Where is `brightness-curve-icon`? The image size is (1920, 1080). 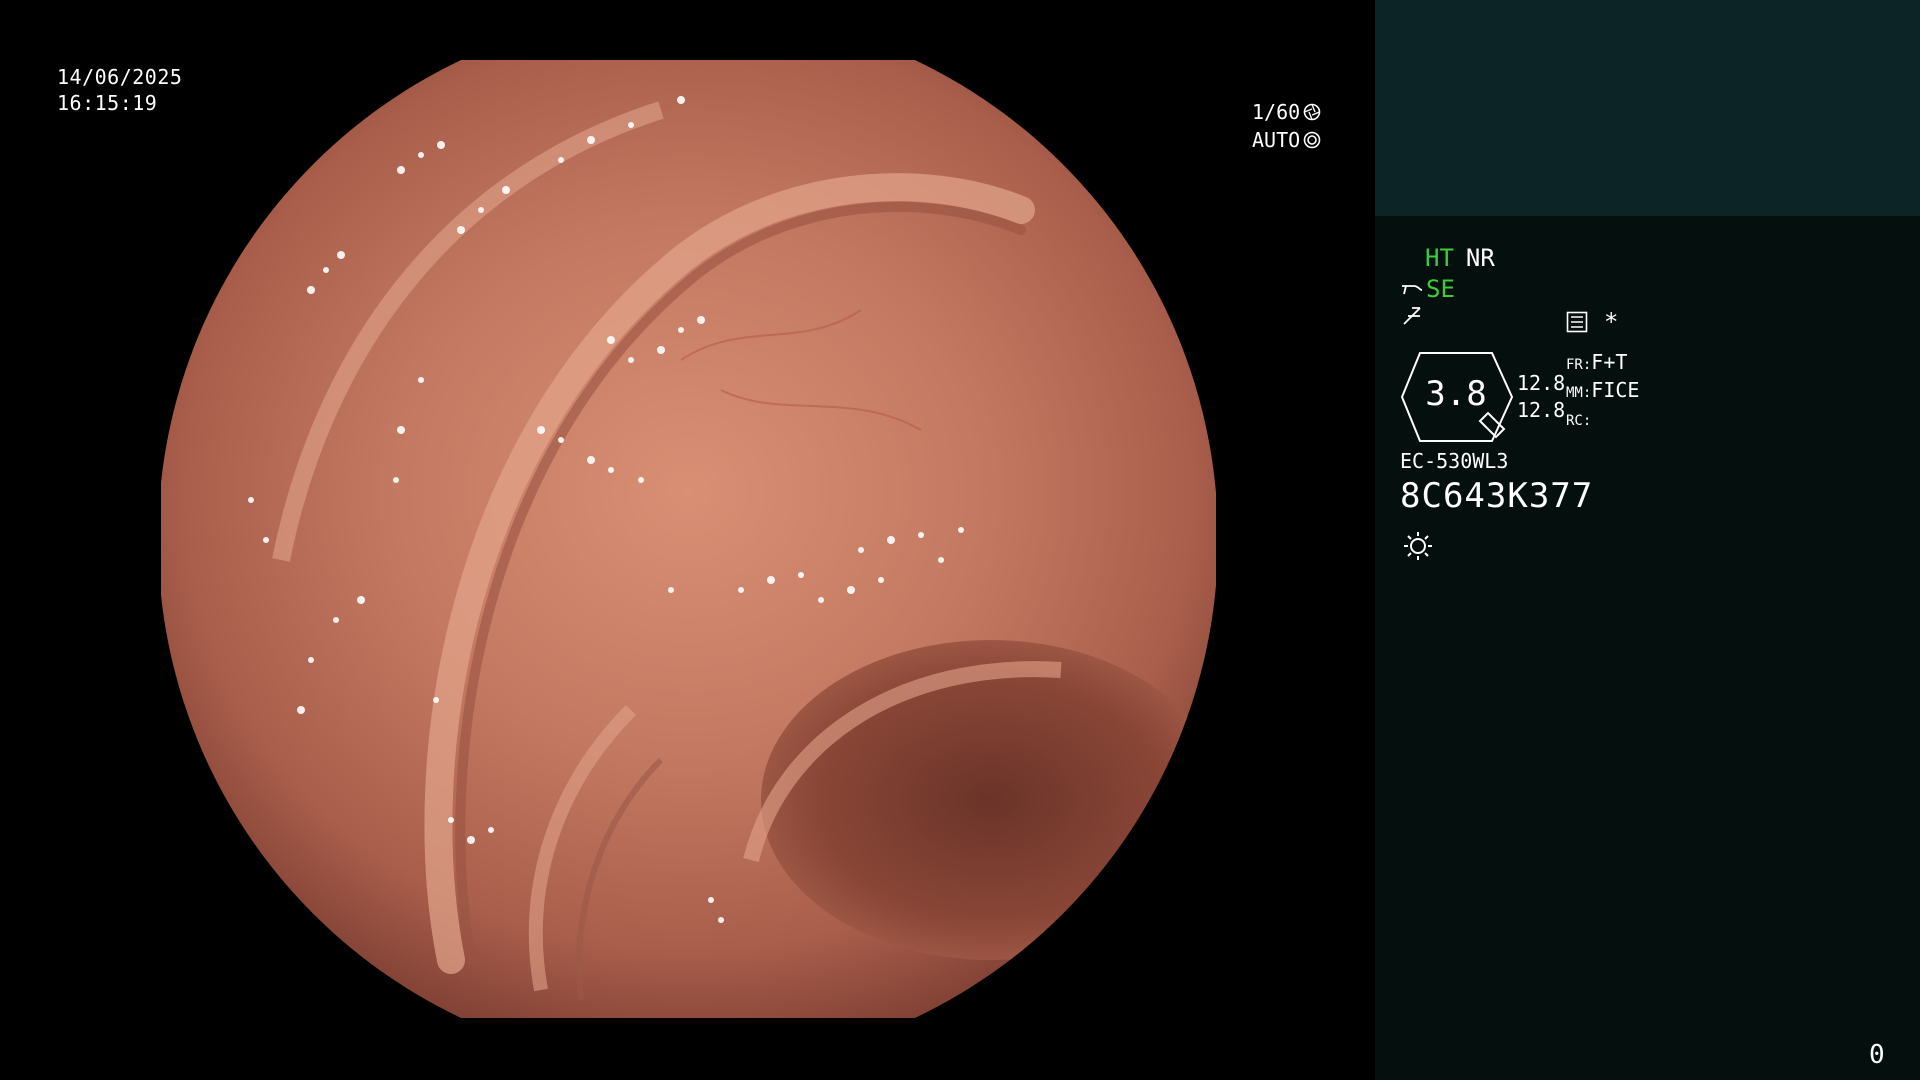 brightness-curve-icon is located at coordinates (1412, 290).